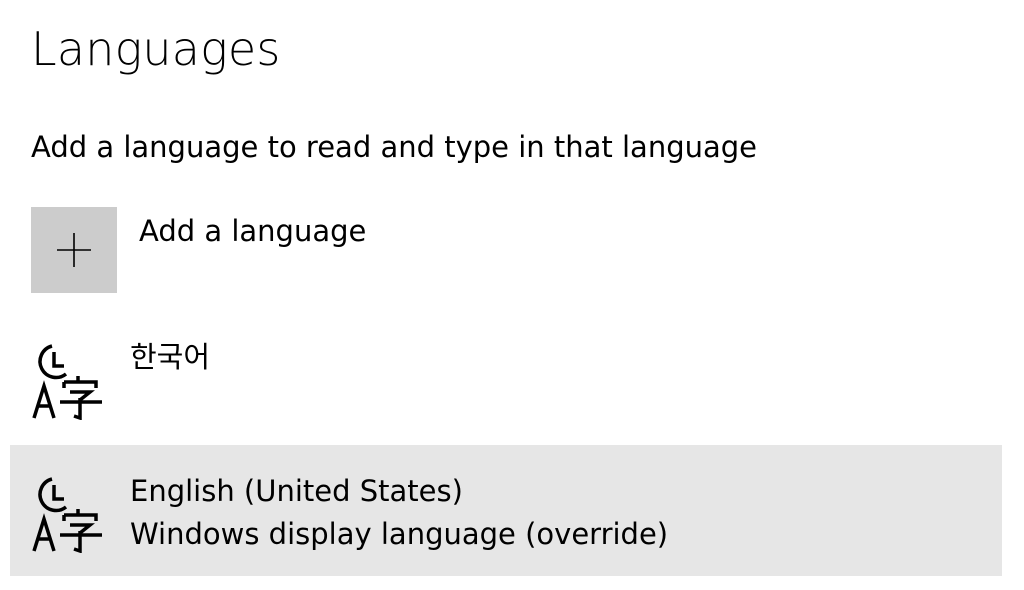 This screenshot has width=1024, height=590. I want to click on plus-icon, so click(74, 250).